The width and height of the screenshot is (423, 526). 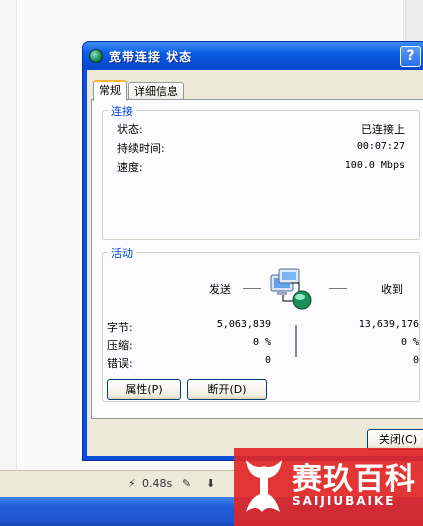 What do you see at coordinates (144, 389) in the screenshot?
I see `properties-button: 属性(P)` at bounding box center [144, 389].